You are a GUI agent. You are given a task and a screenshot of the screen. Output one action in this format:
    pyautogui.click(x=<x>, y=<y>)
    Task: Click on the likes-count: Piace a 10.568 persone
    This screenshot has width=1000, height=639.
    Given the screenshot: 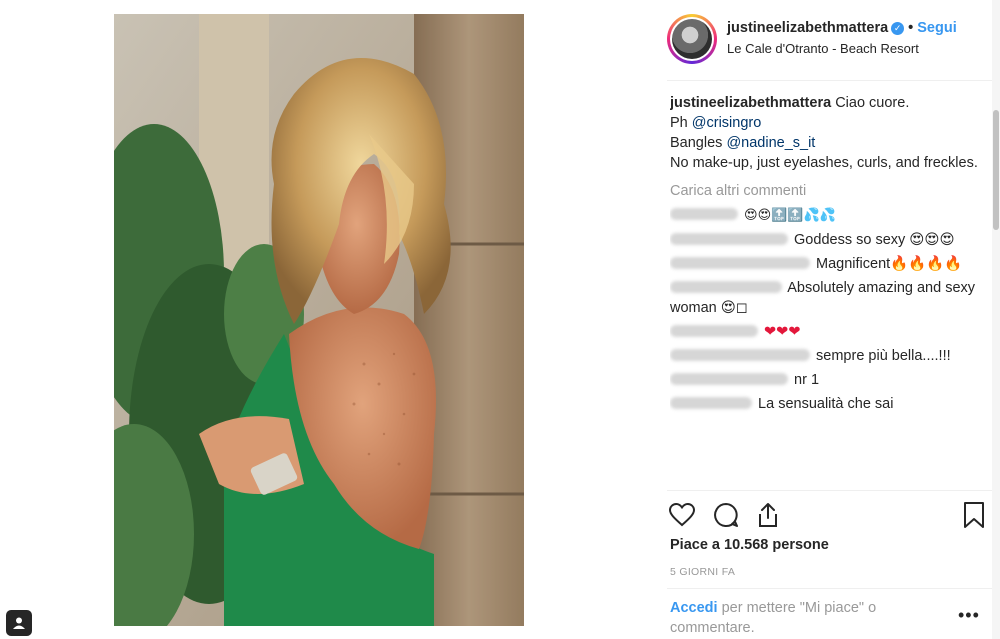 What is the action you would take?
    pyautogui.click(x=749, y=545)
    